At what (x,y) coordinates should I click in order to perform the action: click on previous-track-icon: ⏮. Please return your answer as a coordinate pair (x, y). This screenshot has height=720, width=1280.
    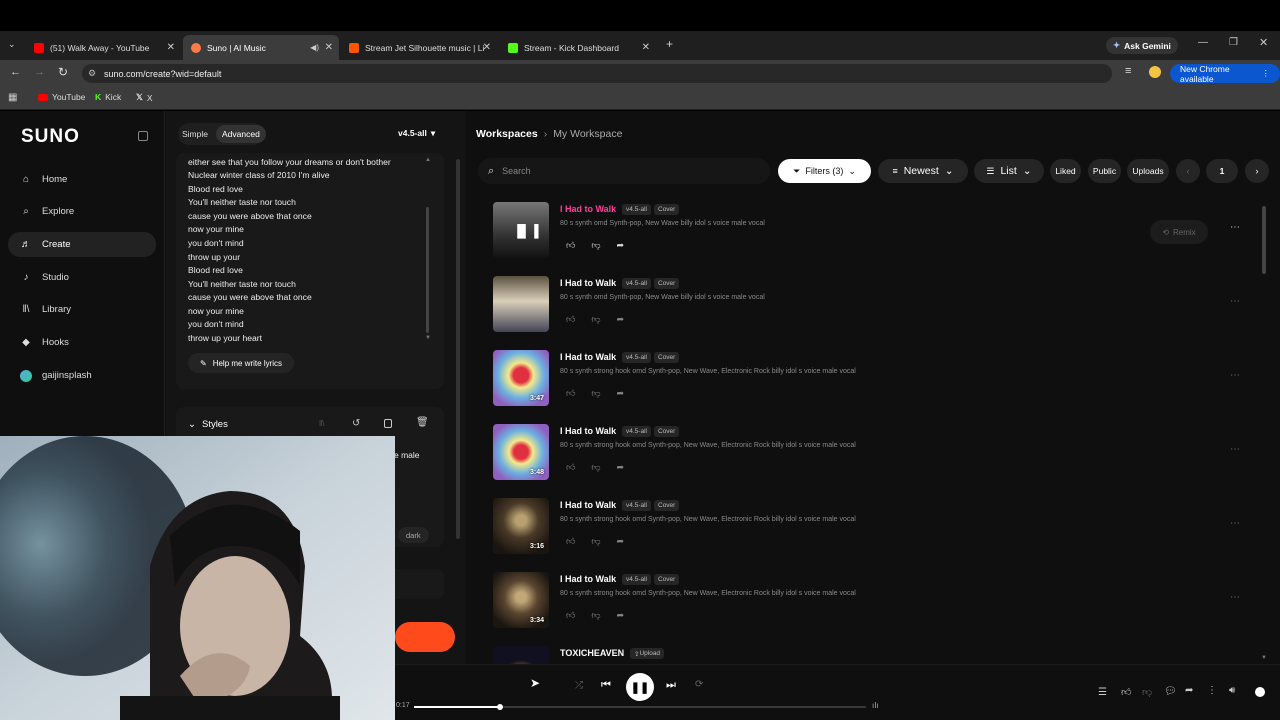
    Looking at the image, I should click on (606, 685).